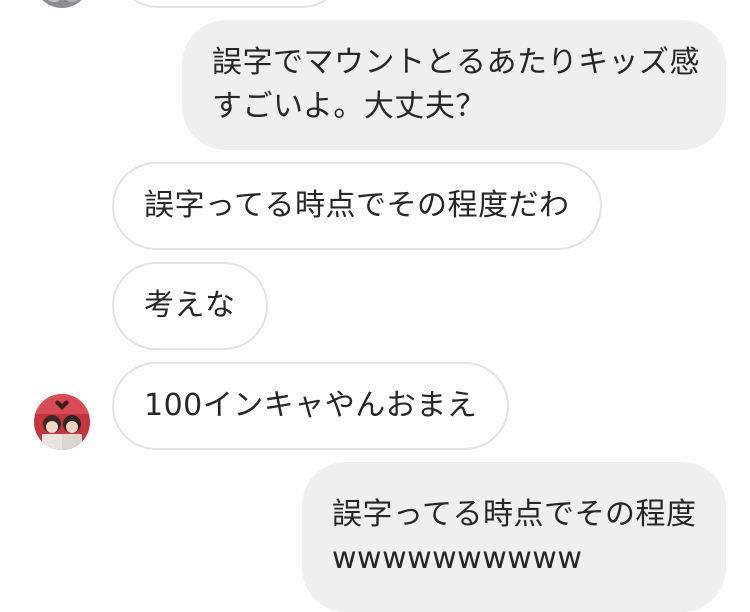 The width and height of the screenshot is (750, 612). Describe the element at coordinates (514, 514) in the screenshot. I see `message-text-line: 誤字ってる時点でその程度` at that location.